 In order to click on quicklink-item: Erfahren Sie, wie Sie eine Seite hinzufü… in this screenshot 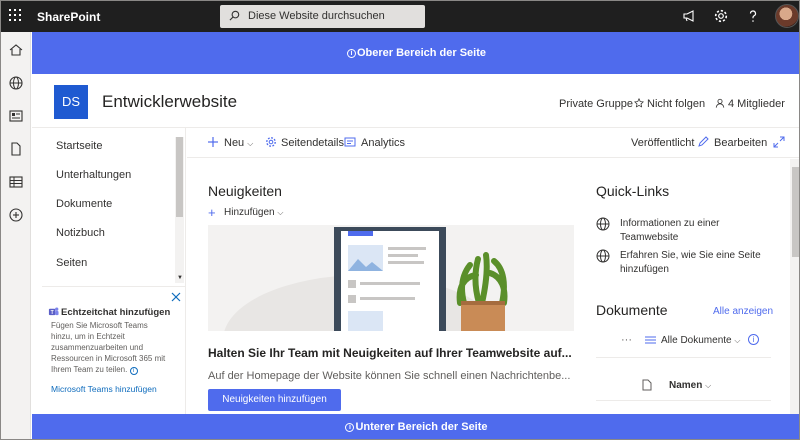, I will do `click(700, 263)`.